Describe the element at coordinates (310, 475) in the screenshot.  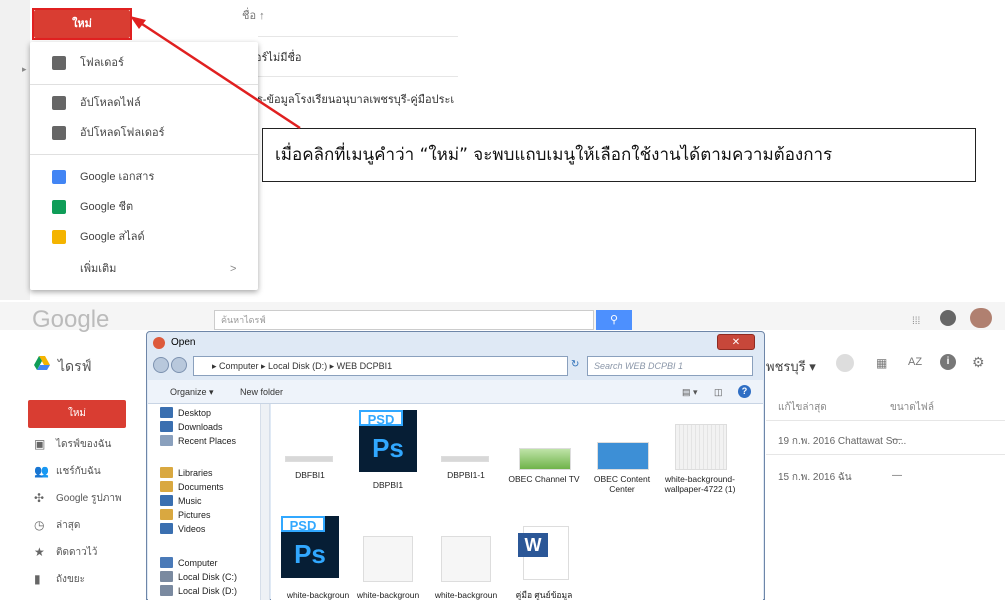
I see `file-name: DBFBI1` at that location.